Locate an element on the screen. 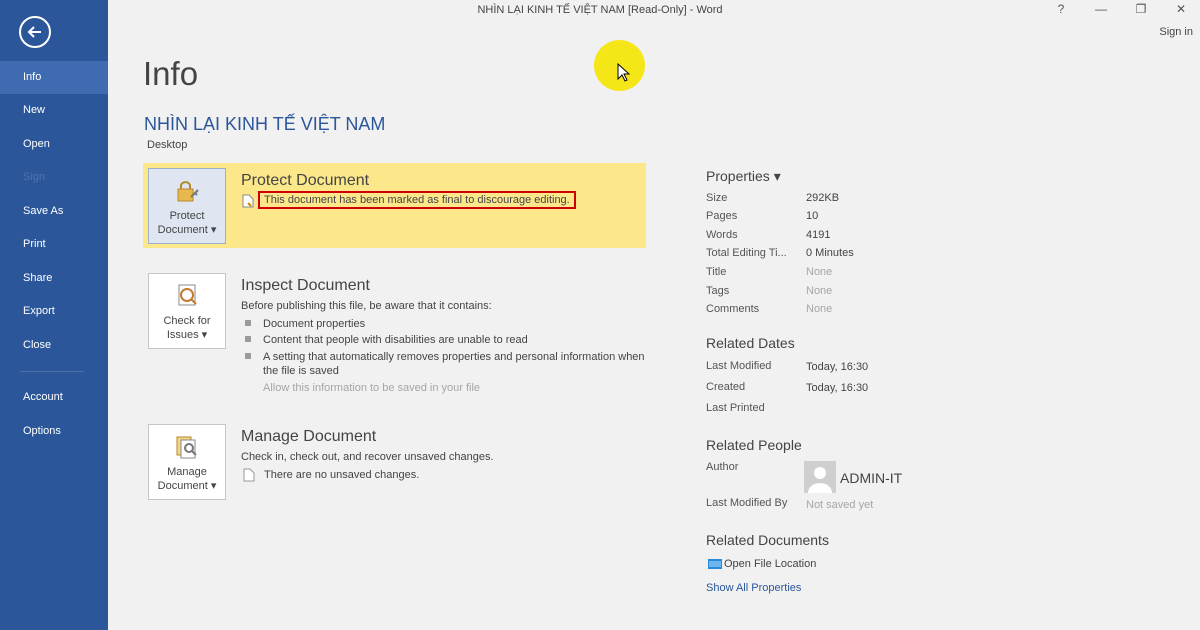 The image size is (1200, 630). check-issues-label-1: Check for is located at coordinates (187, 321).